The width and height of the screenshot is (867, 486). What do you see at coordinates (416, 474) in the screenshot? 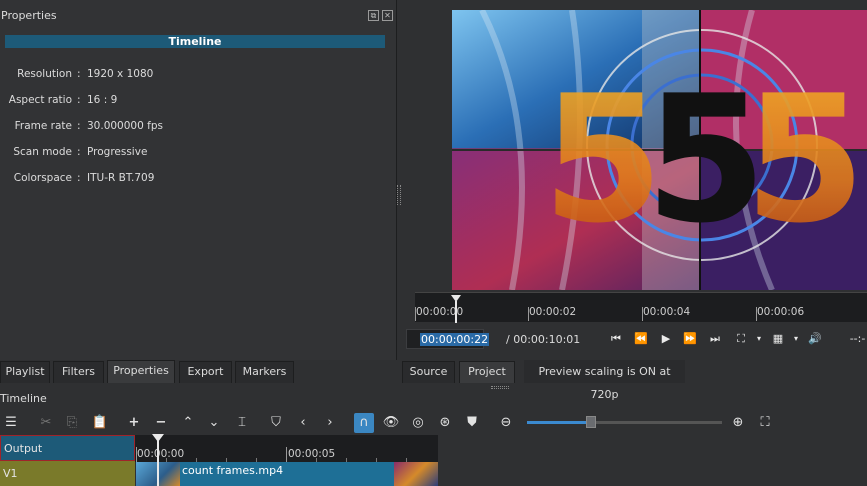
I see `clip-thumbnail` at bounding box center [416, 474].